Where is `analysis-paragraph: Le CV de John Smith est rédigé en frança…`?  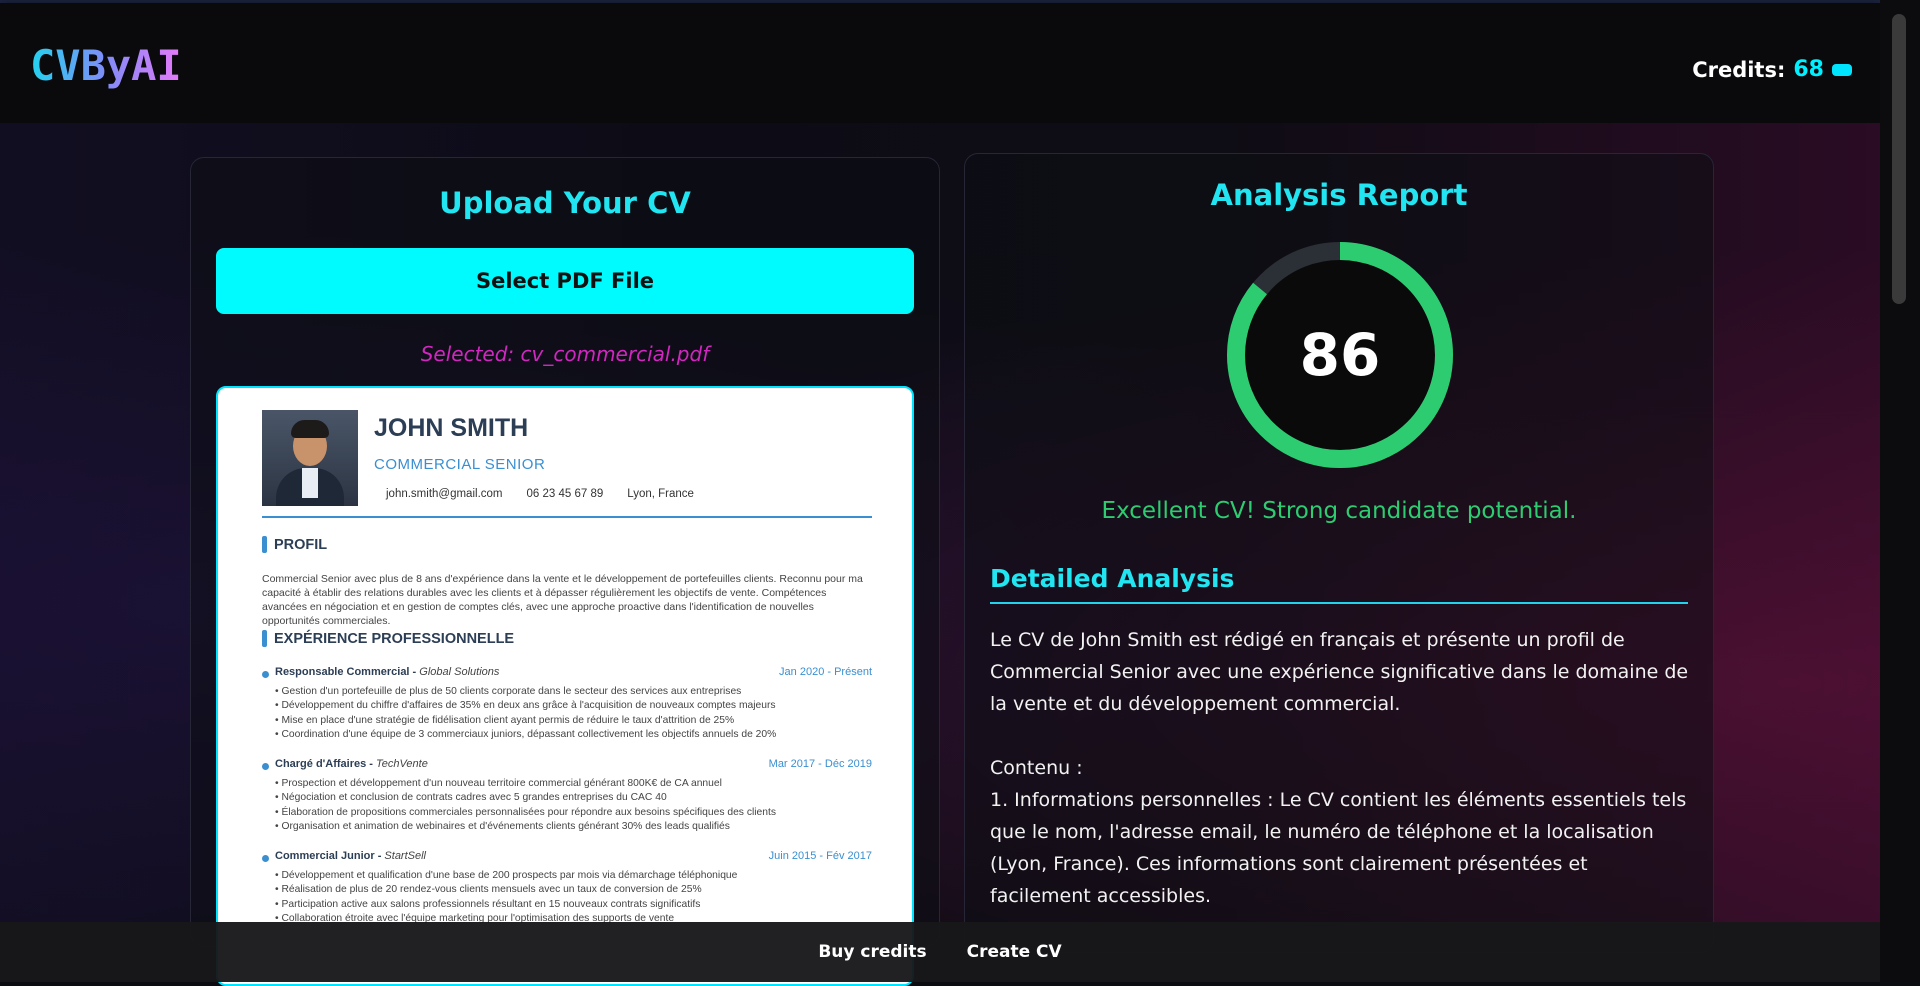
analysis-paragraph: Le CV de John Smith est rédigé en frança… is located at coordinates (1339, 672).